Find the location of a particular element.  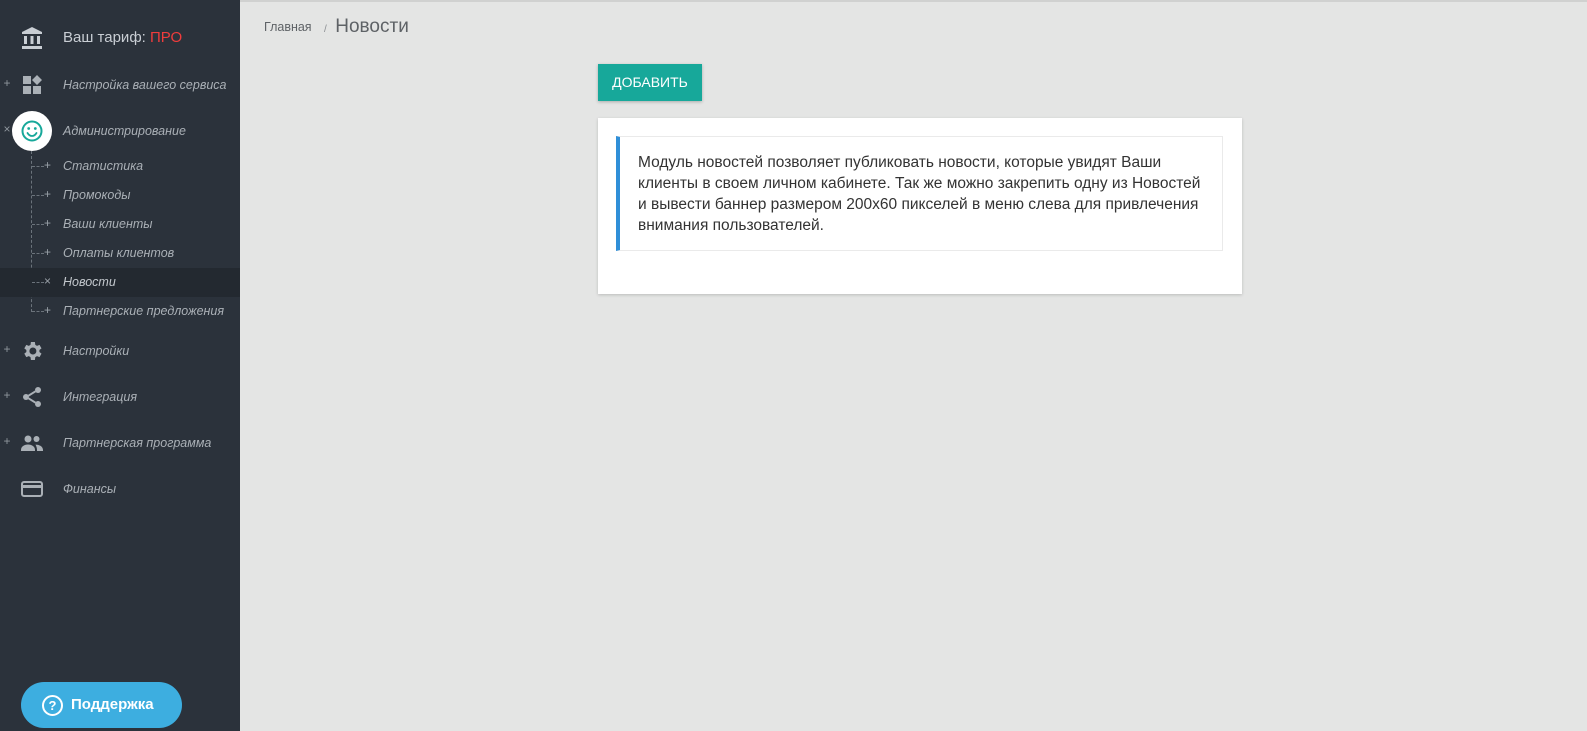

sidebar-item-label: Ваши клиенты is located at coordinates (108, 224).